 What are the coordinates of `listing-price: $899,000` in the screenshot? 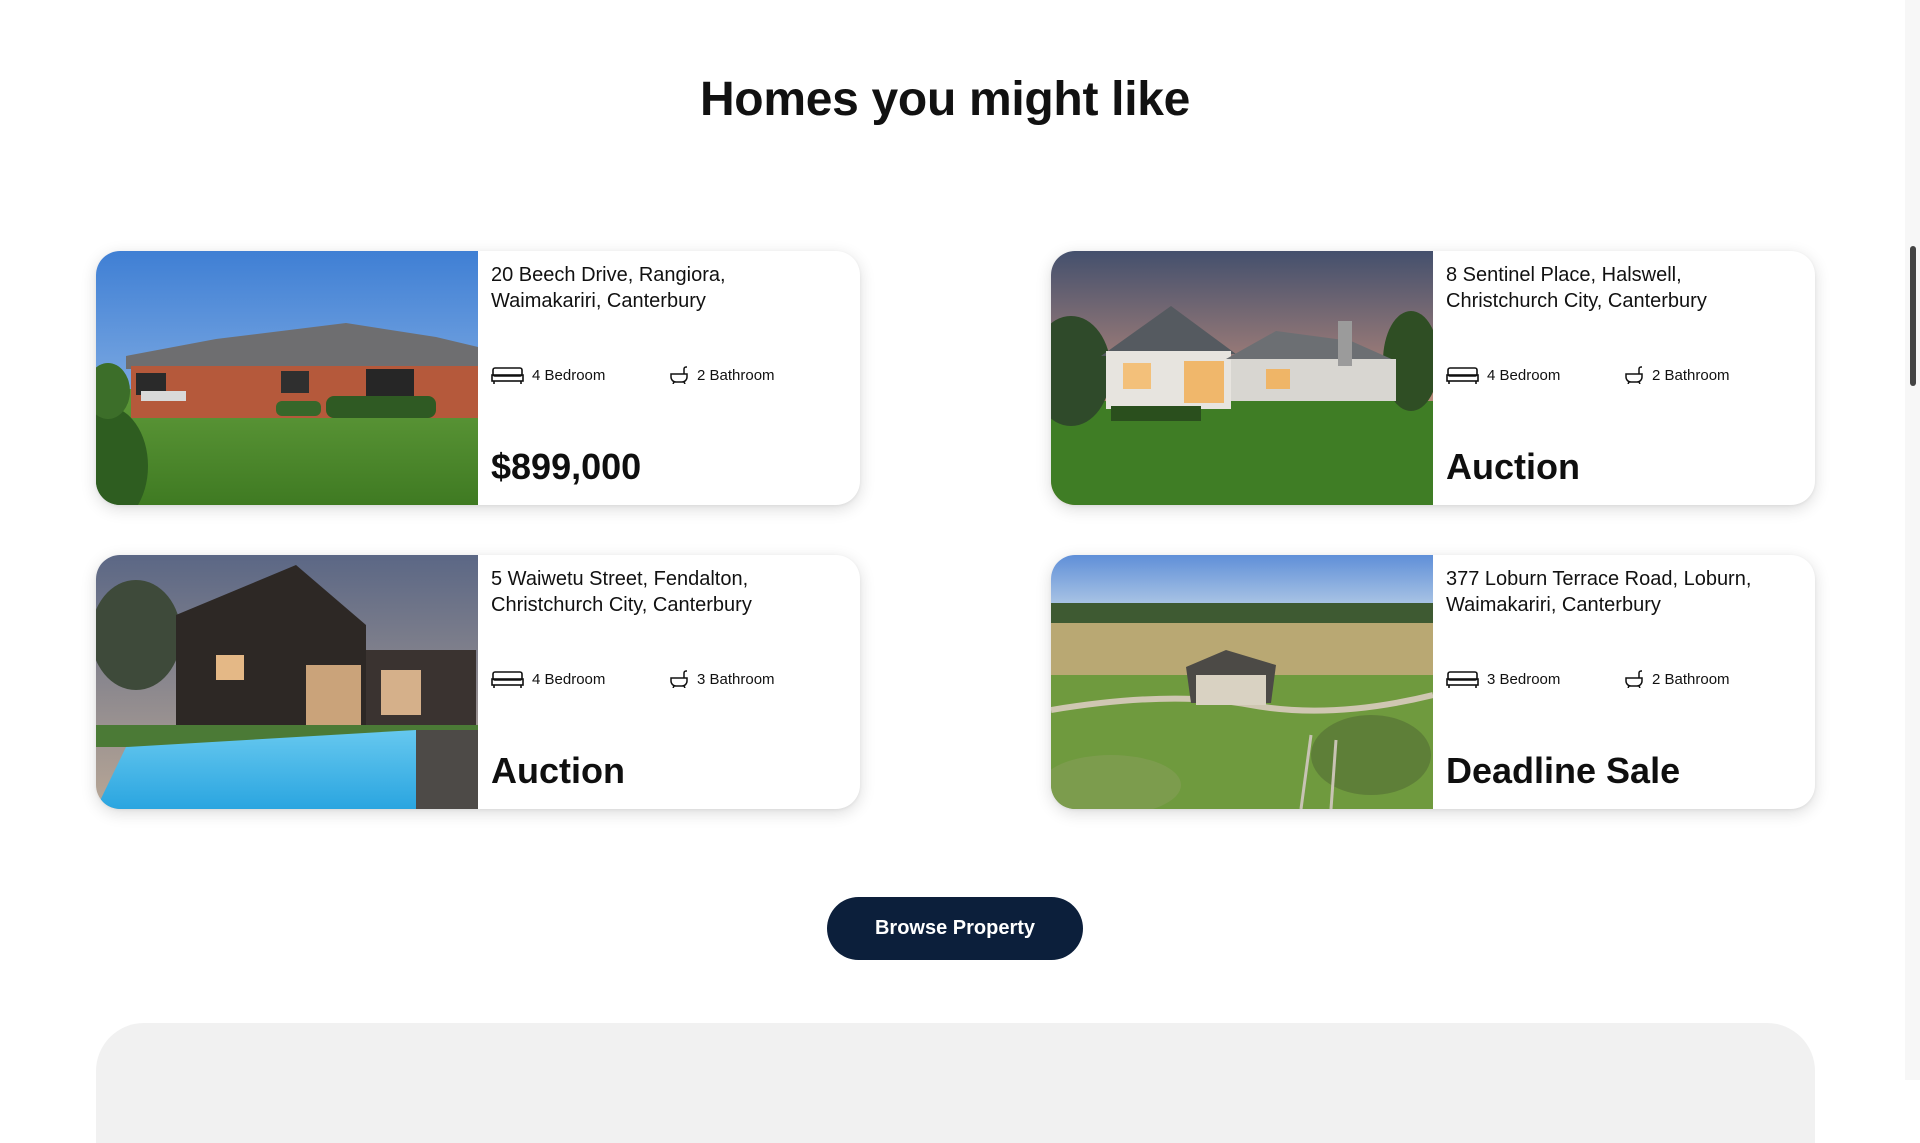 It's located at (566, 466).